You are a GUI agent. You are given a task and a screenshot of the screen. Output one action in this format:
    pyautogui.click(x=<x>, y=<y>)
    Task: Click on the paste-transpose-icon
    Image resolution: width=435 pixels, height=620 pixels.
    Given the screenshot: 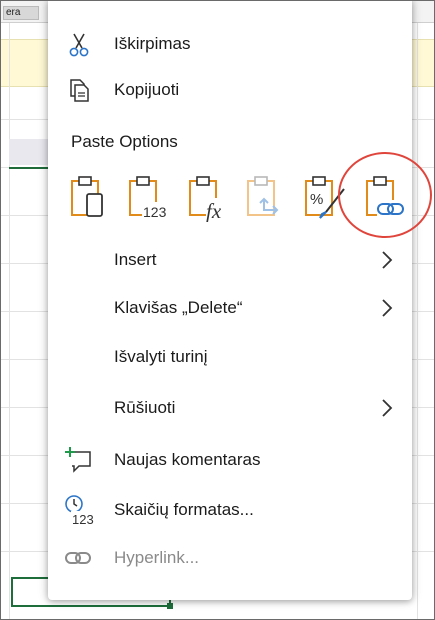 What is the action you would take?
    pyautogui.click(x=263, y=196)
    